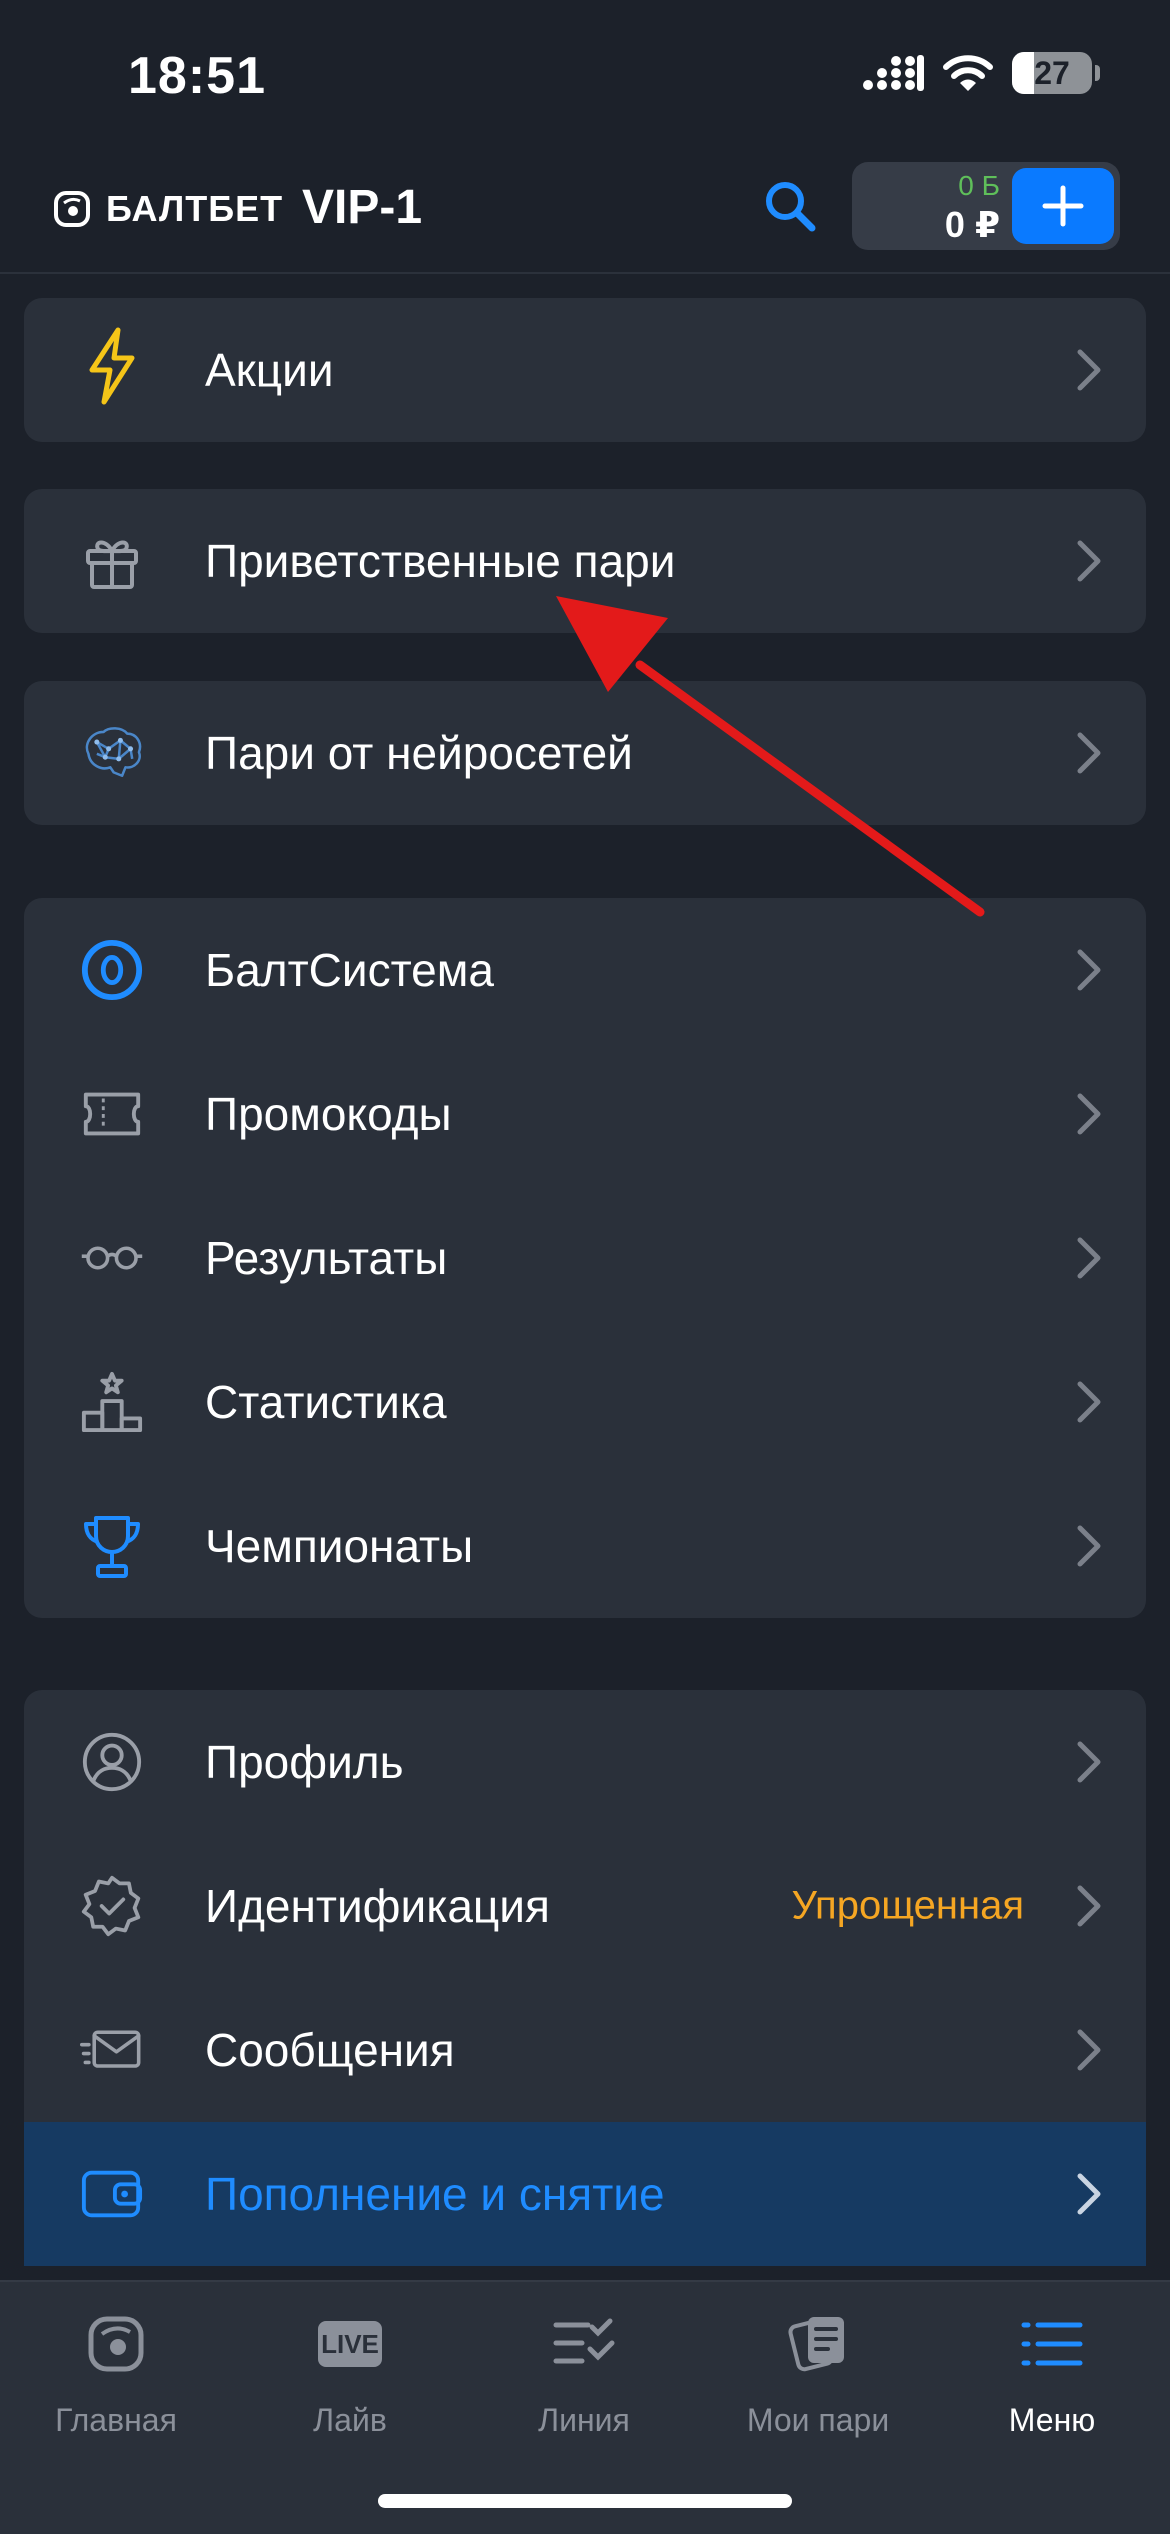 The image size is (1170, 2534). I want to click on battery-icon: 27, so click(1056, 73).